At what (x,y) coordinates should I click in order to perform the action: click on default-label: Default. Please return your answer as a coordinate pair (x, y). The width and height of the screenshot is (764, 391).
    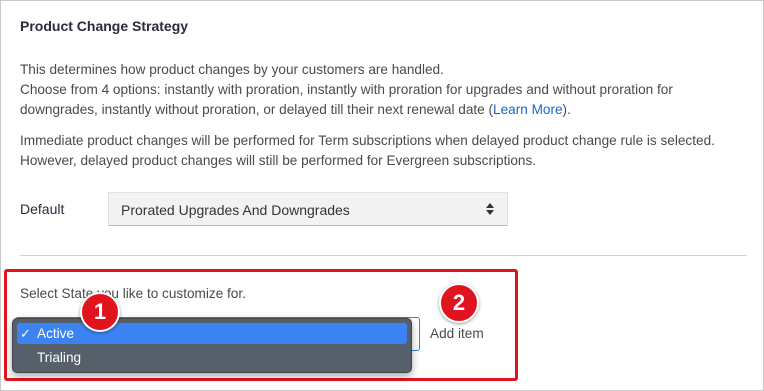
    Looking at the image, I should click on (42, 209).